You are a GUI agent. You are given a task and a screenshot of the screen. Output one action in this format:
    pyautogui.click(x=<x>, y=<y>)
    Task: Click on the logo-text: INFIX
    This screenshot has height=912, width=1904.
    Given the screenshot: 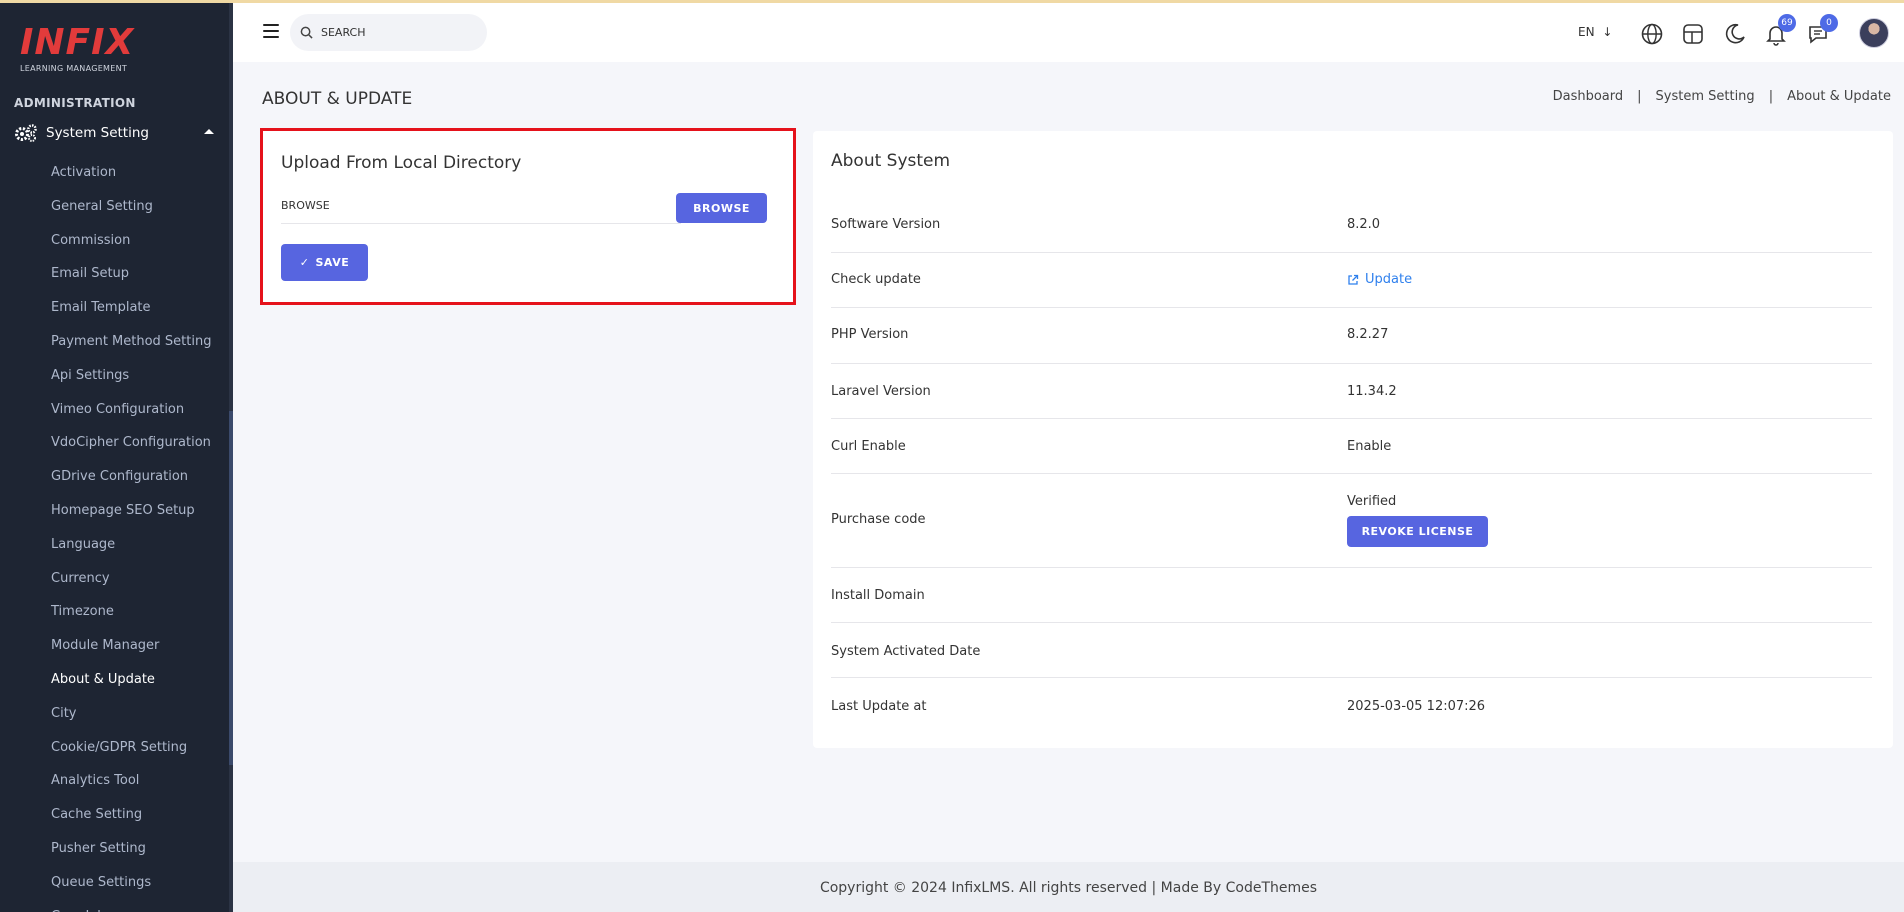 What is the action you would take?
    pyautogui.click(x=77, y=42)
    